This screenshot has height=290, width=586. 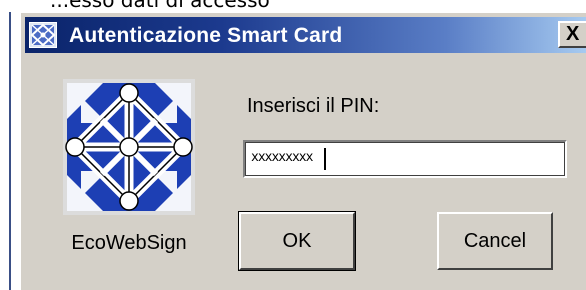 I want to click on logo-caption: EcoWebSign, so click(x=129, y=243).